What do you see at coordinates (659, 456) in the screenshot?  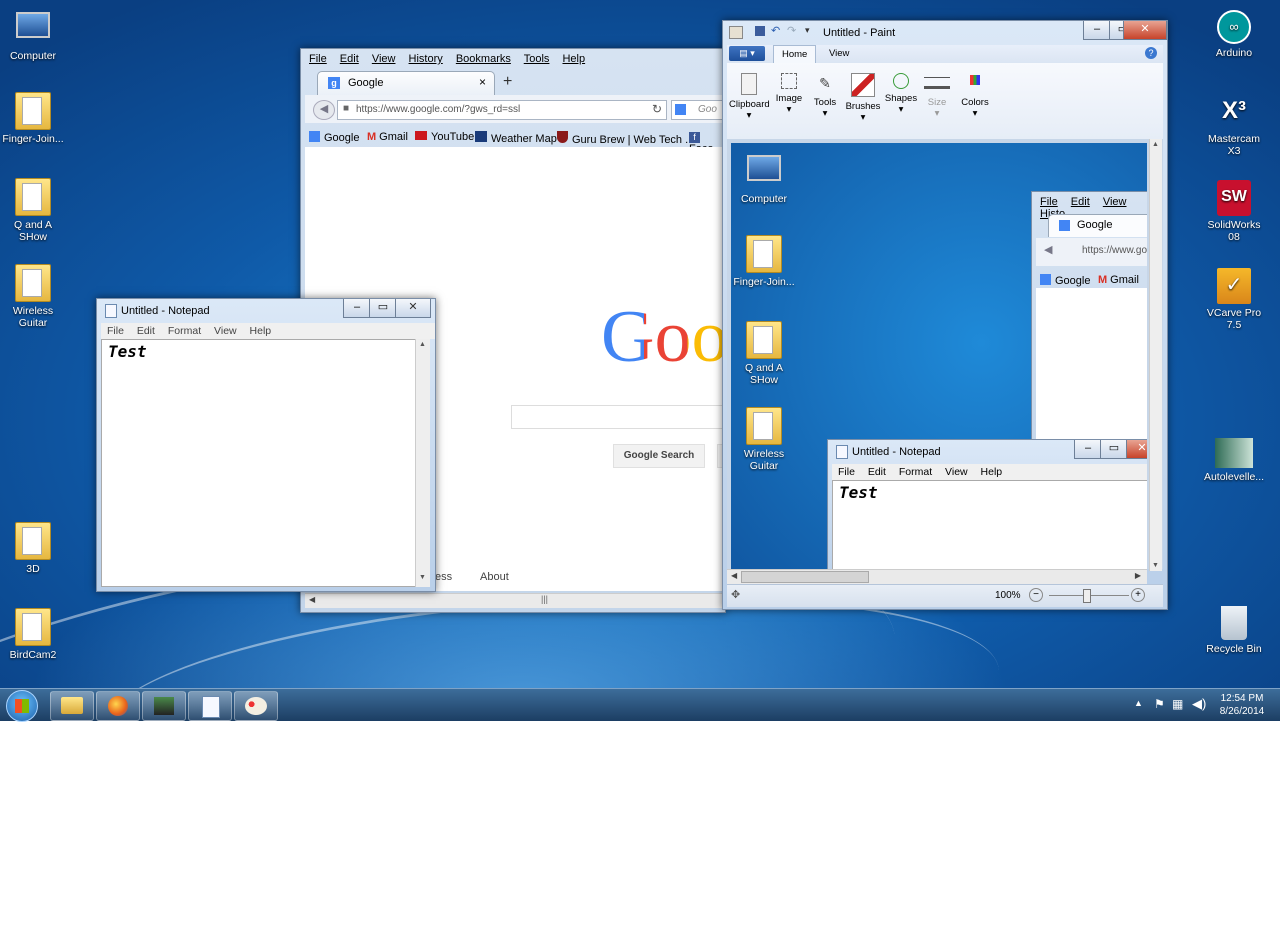 I see `google-search-button: Google Search` at bounding box center [659, 456].